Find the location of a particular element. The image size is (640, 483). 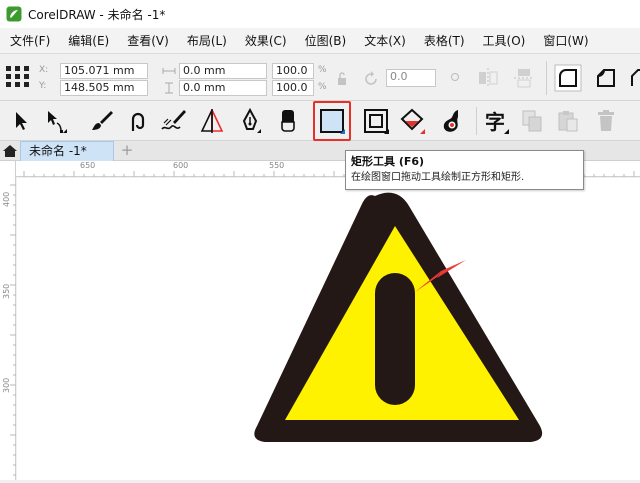

width-field: 0.0 mm is located at coordinates (223, 71).